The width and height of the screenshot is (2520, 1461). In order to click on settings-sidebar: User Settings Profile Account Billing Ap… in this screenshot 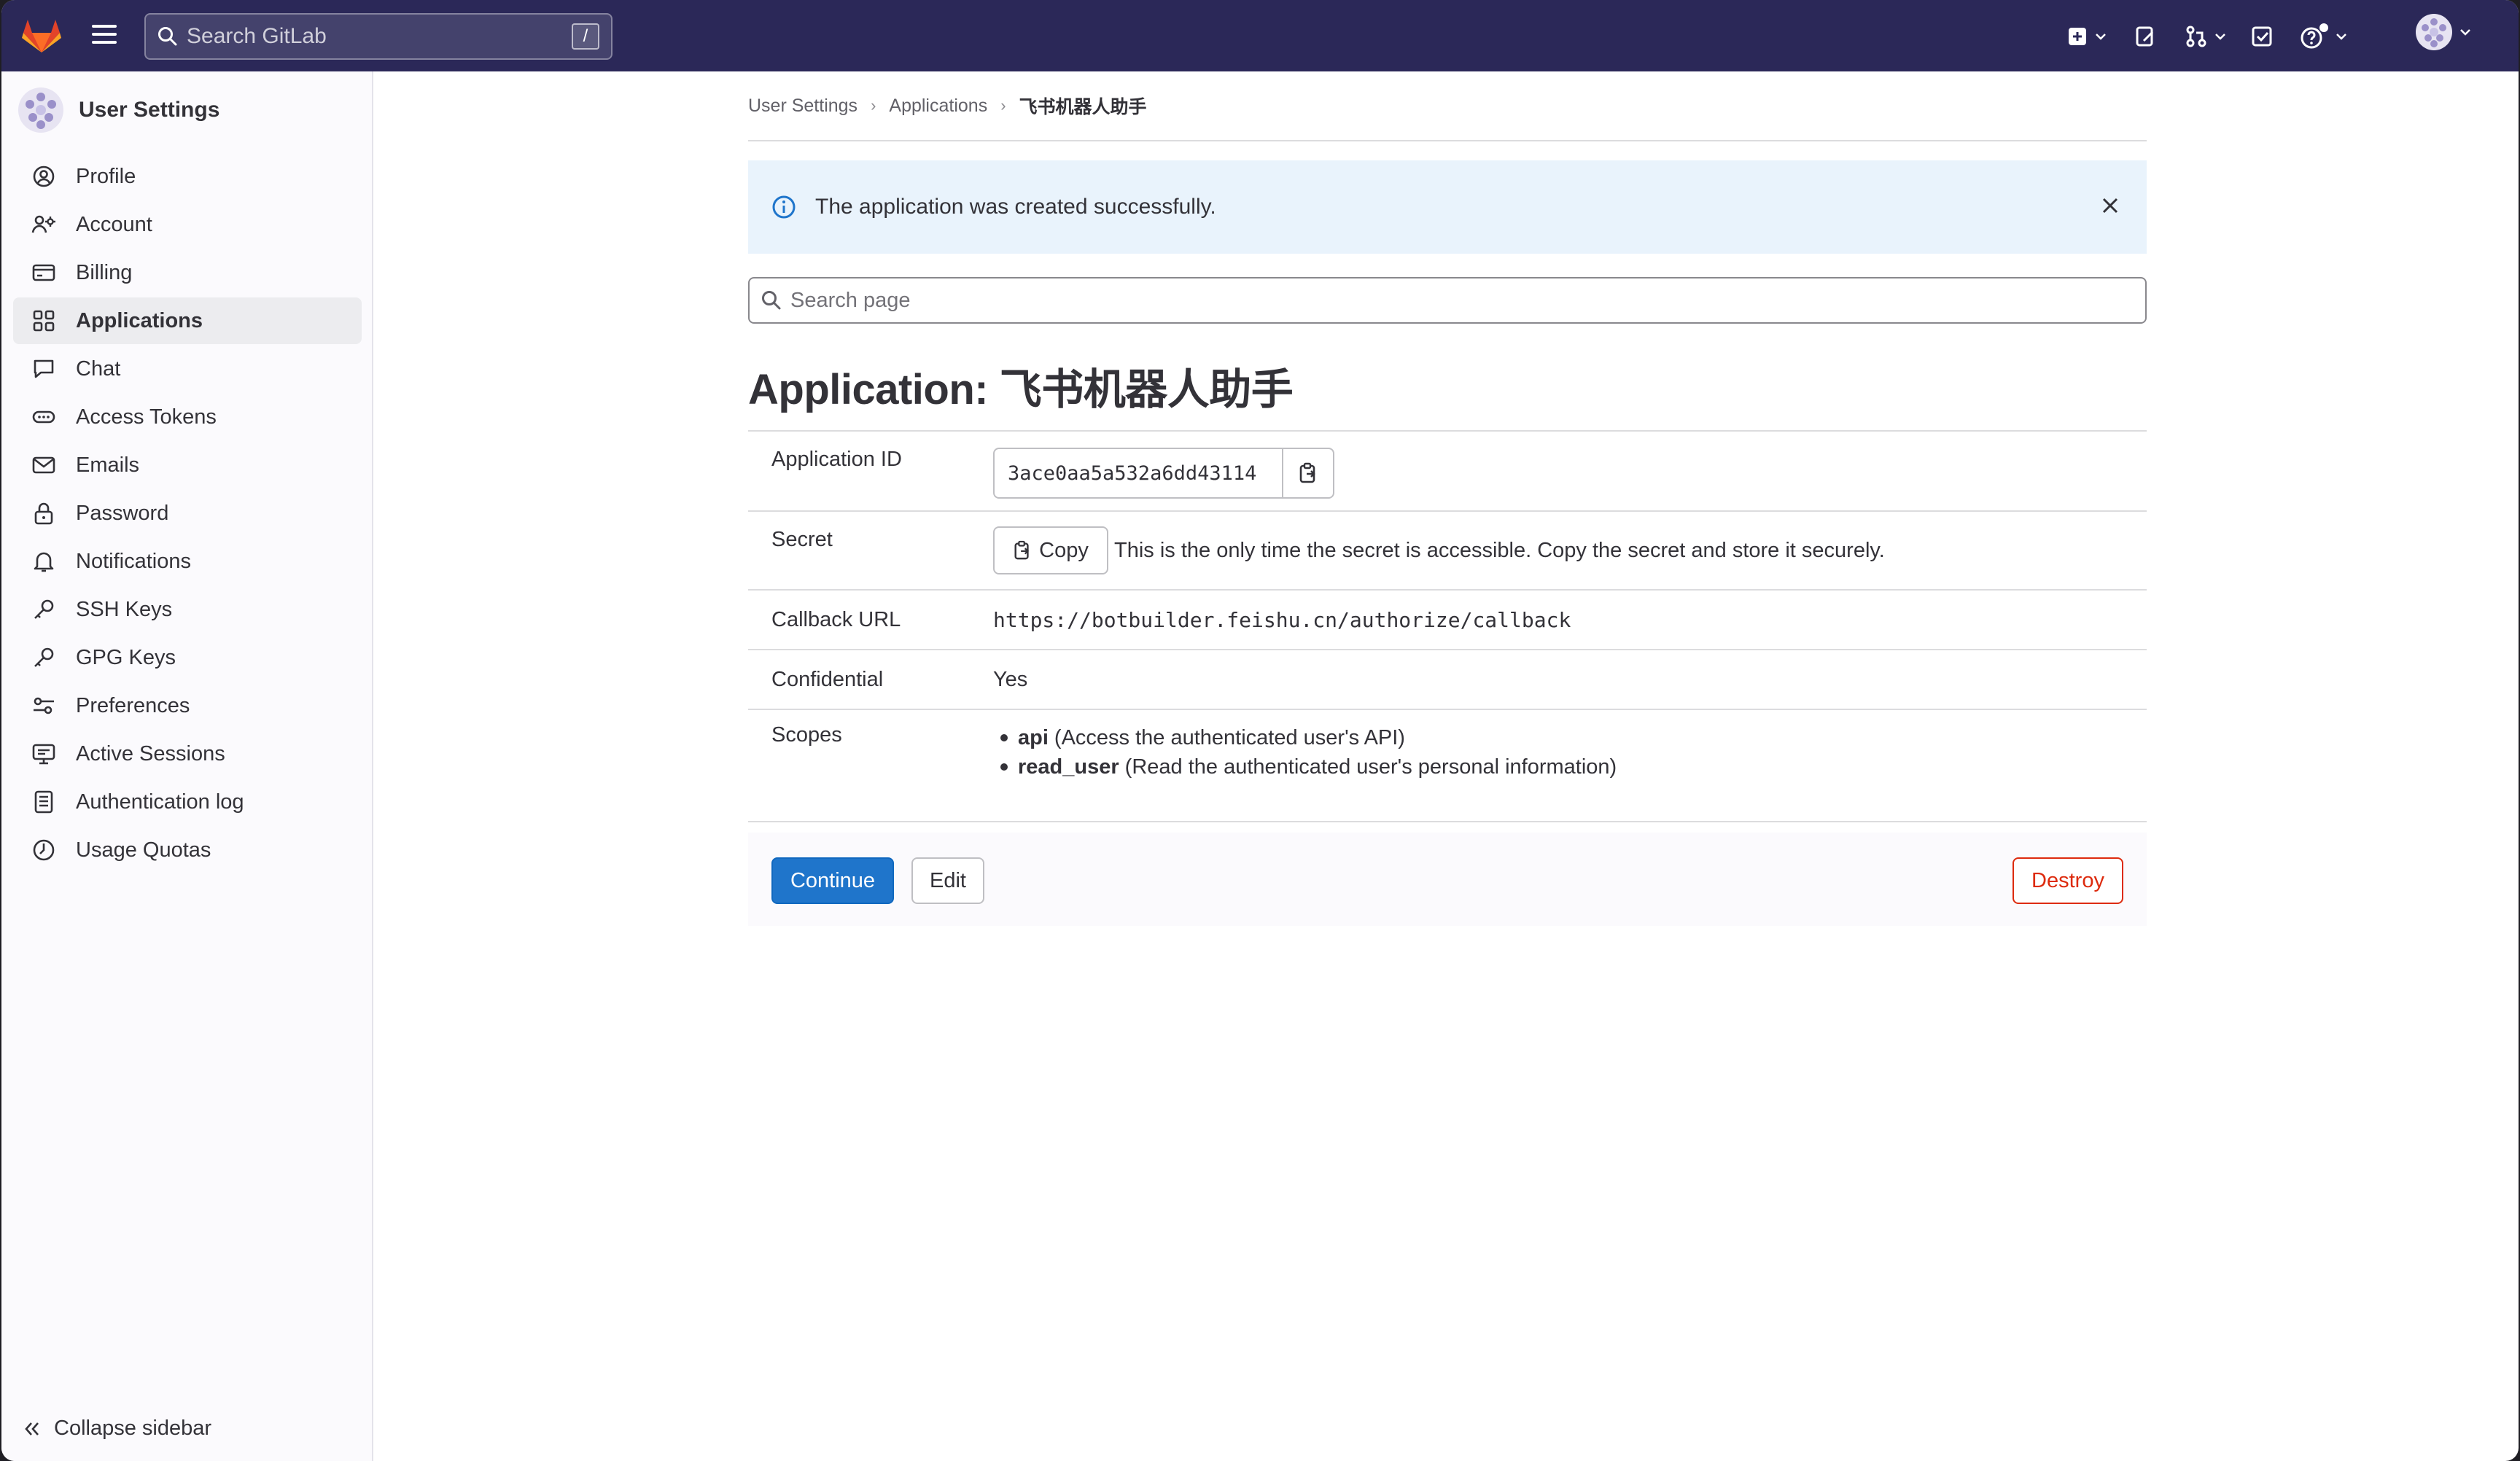, I will do `click(187, 766)`.